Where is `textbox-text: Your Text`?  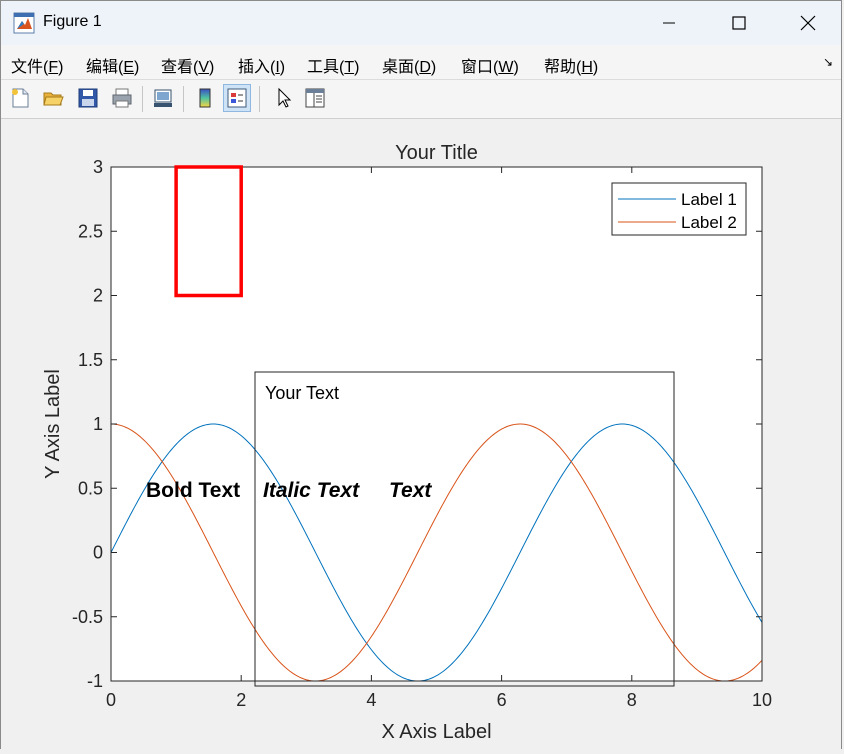
textbox-text: Your Text is located at coordinates (302, 393).